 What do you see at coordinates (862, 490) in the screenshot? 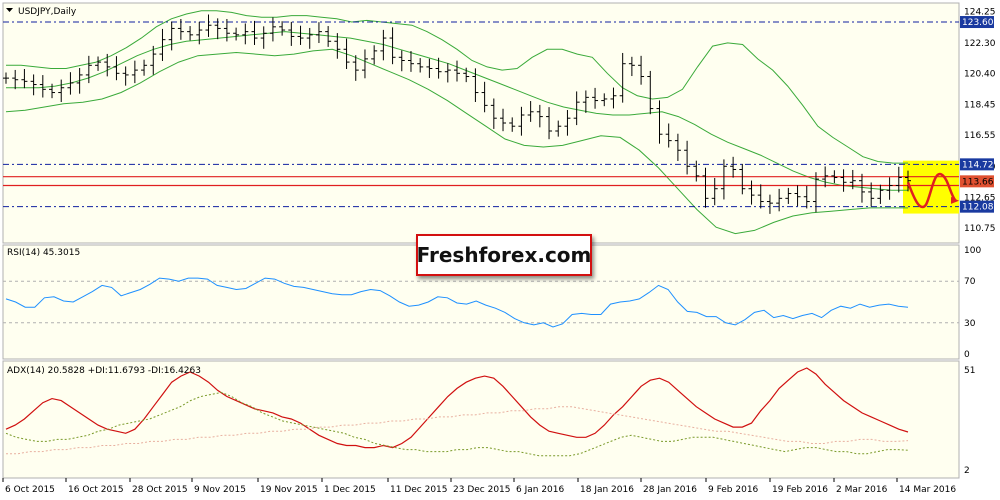
I see `date-label: 2 Mar 2016` at bounding box center [862, 490].